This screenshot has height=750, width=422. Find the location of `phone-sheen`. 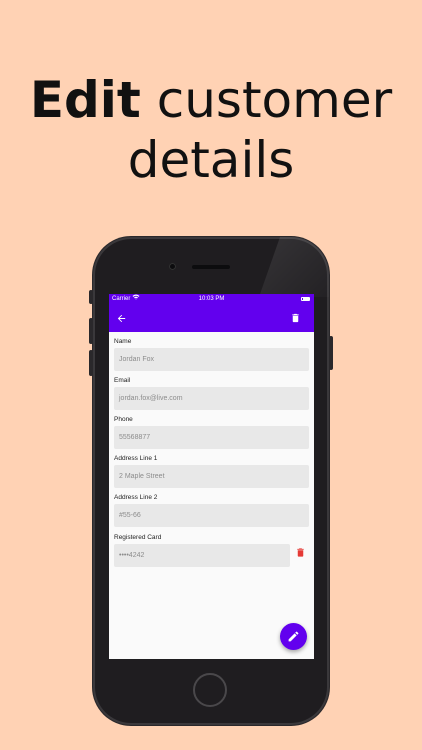

phone-sheen is located at coordinates (294, 267).